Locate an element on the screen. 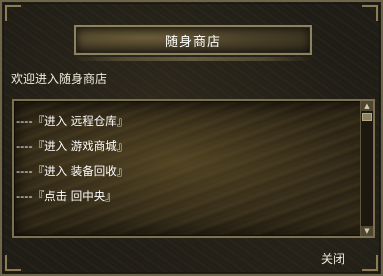 This screenshot has height=276, width=383. scroll-down-arrow-icon: ▼ is located at coordinates (367, 231).